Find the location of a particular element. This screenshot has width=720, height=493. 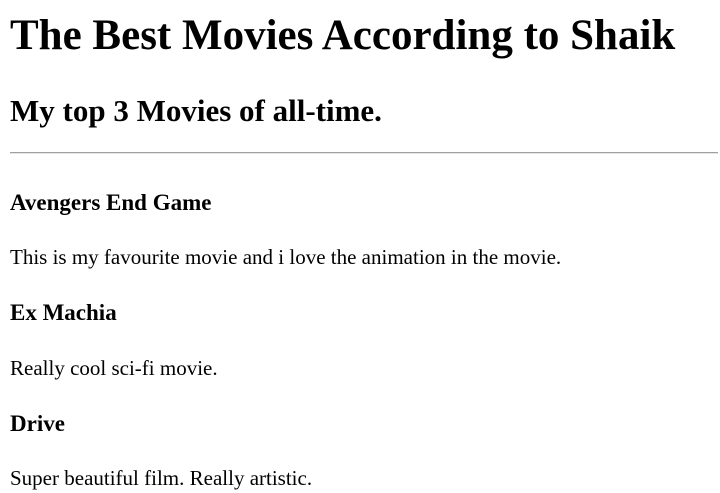

movie-title: Ex Machia is located at coordinates (63, 312).